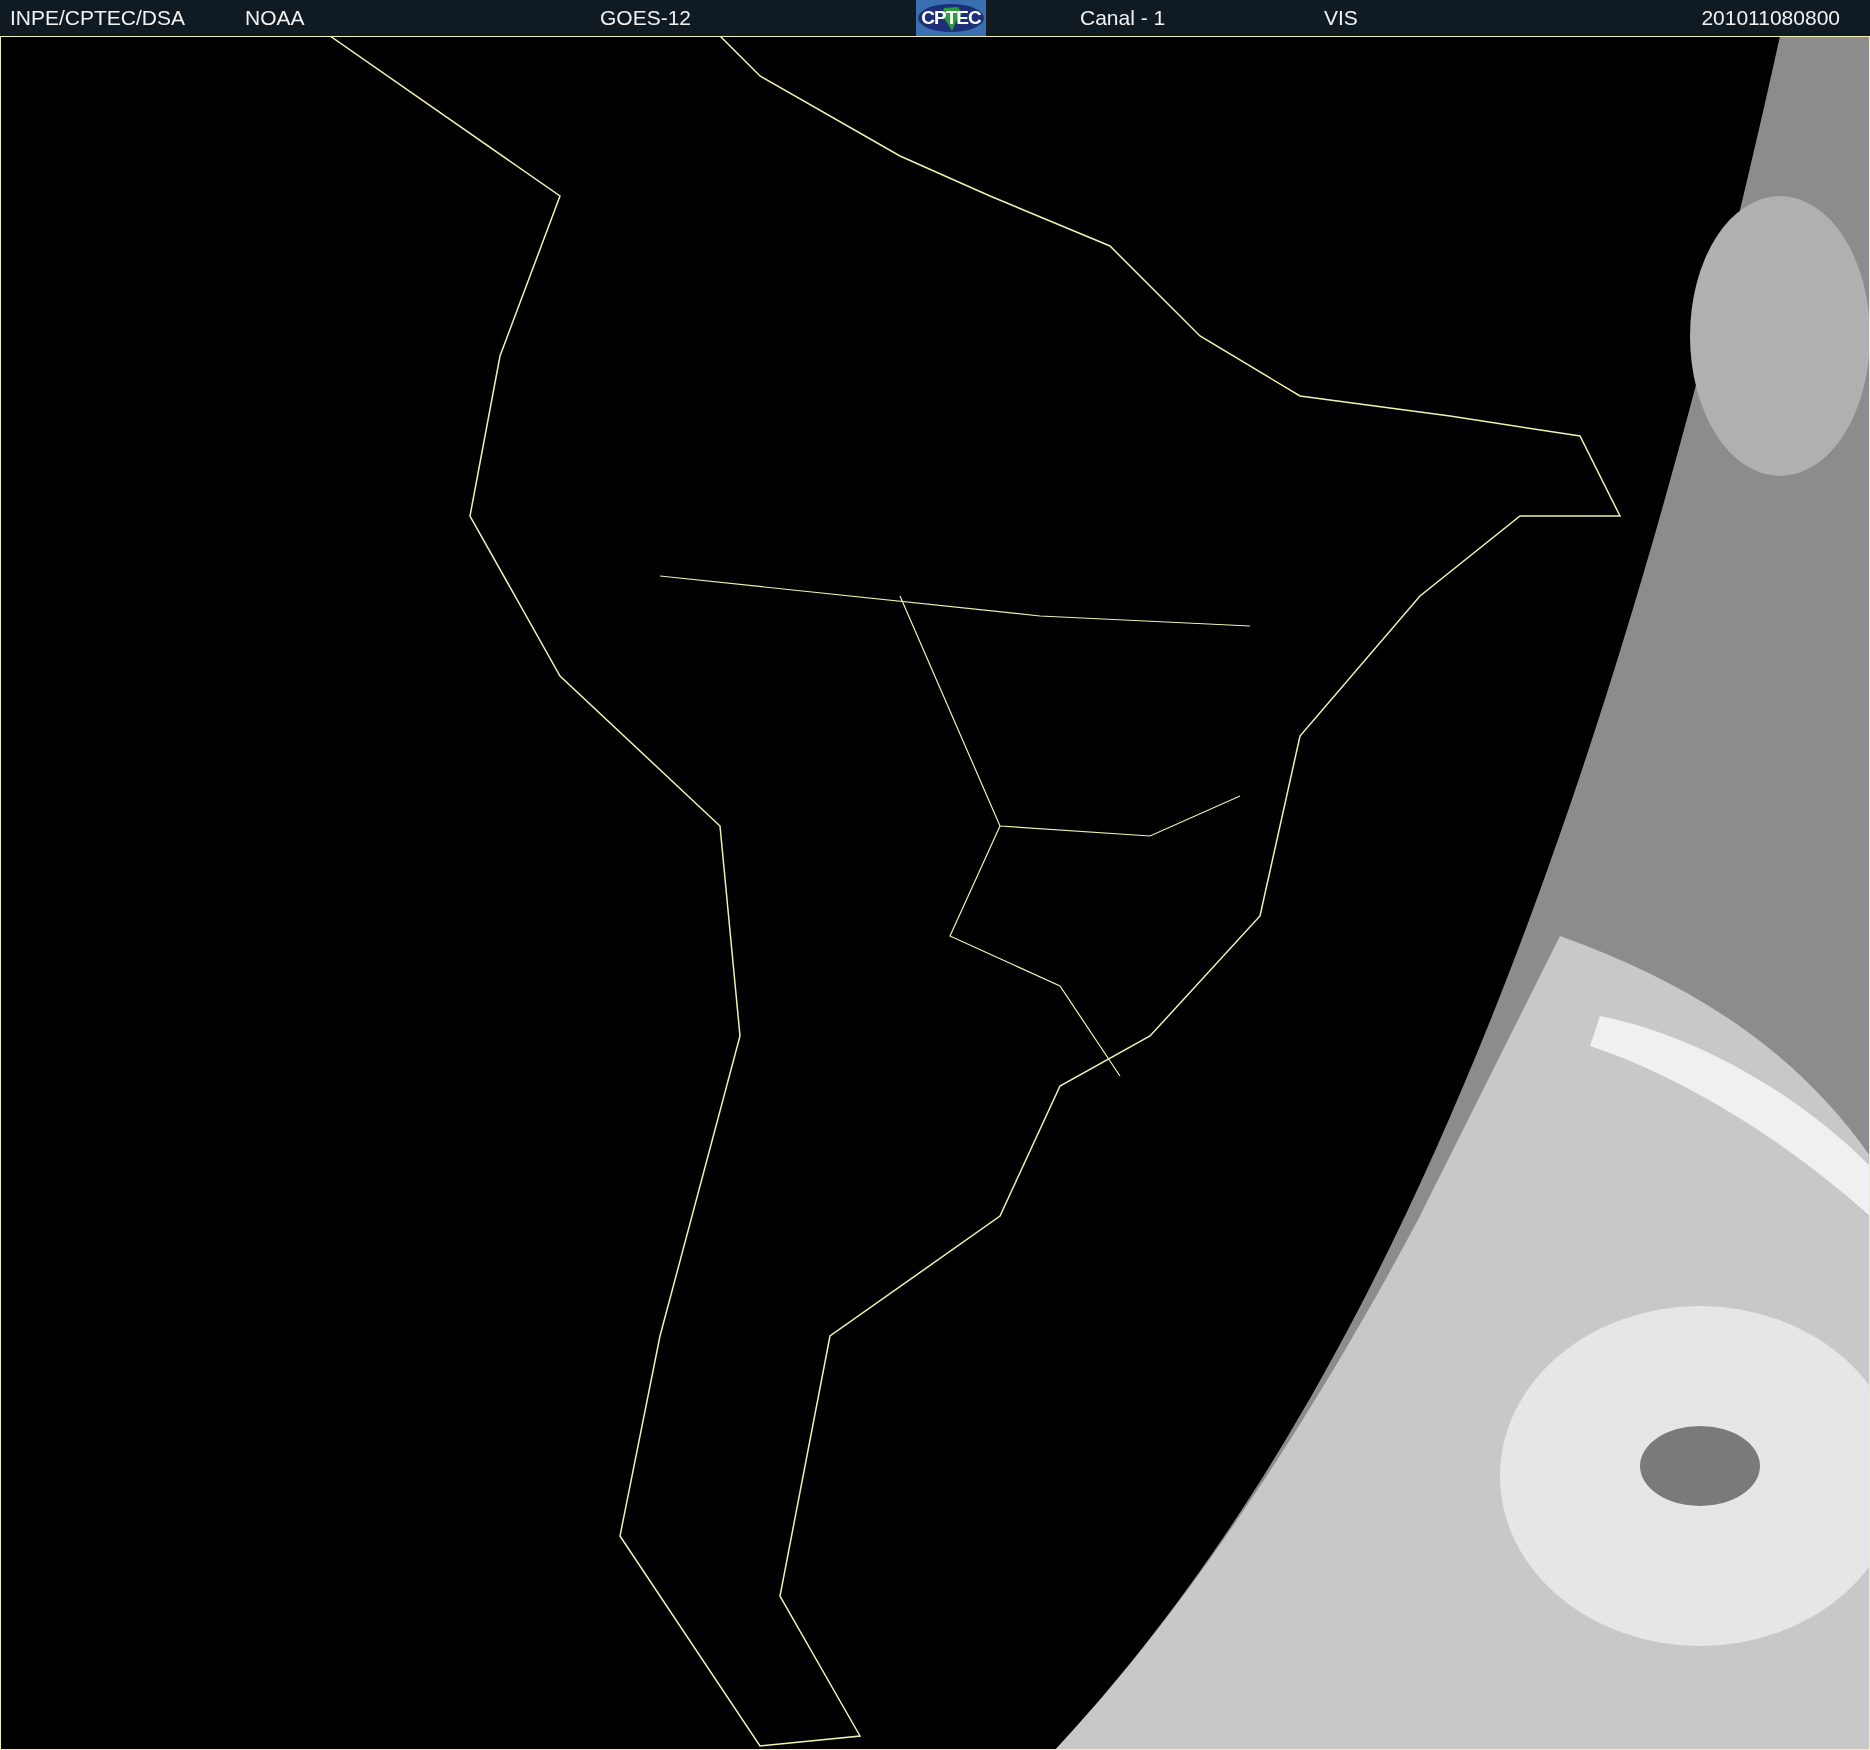 The image size is (1870, 1750). I want to click on agency-label: NOAA, so click(275, 18).